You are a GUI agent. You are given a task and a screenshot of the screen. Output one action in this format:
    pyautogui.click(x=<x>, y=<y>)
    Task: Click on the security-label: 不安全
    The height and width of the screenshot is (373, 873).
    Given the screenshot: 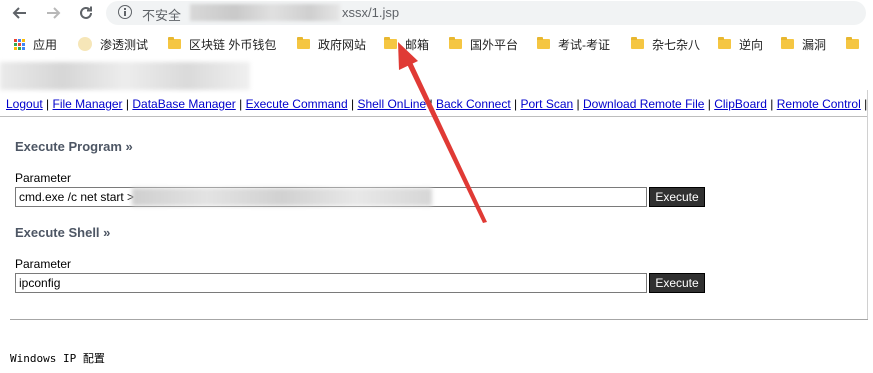 What is the action you would take?
    pyautogui.click(x=162, y=15)
    